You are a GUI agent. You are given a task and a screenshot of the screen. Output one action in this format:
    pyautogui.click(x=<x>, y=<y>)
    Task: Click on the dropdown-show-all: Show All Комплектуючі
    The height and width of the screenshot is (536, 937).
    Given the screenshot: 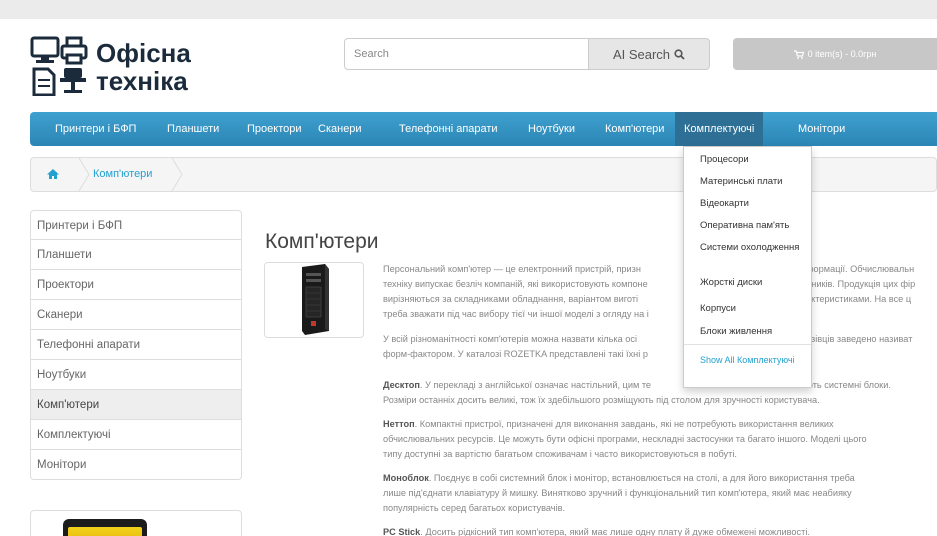 What is the action you would take?
    pyautogui.click(x=750, y=360)
    